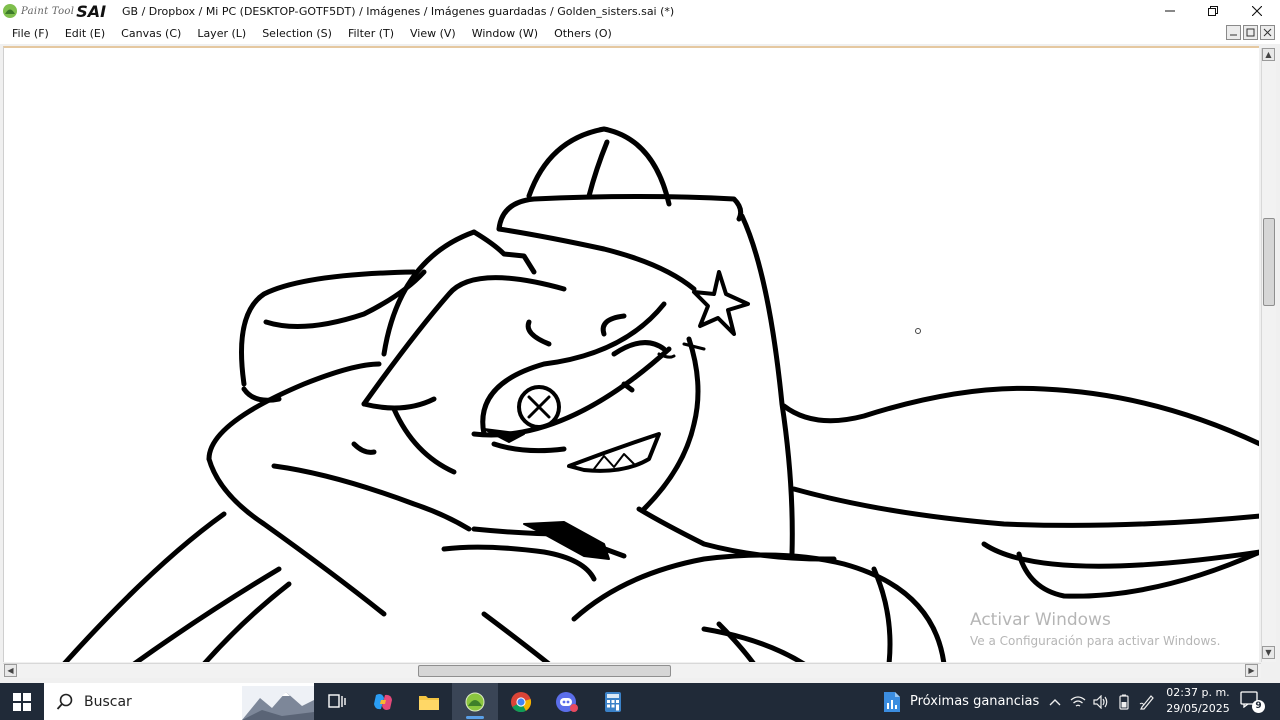 Image resolution: width=1280 pixels, height=720 pixels. I want to click on notification-count-badge: 9, so click(1258, 706).